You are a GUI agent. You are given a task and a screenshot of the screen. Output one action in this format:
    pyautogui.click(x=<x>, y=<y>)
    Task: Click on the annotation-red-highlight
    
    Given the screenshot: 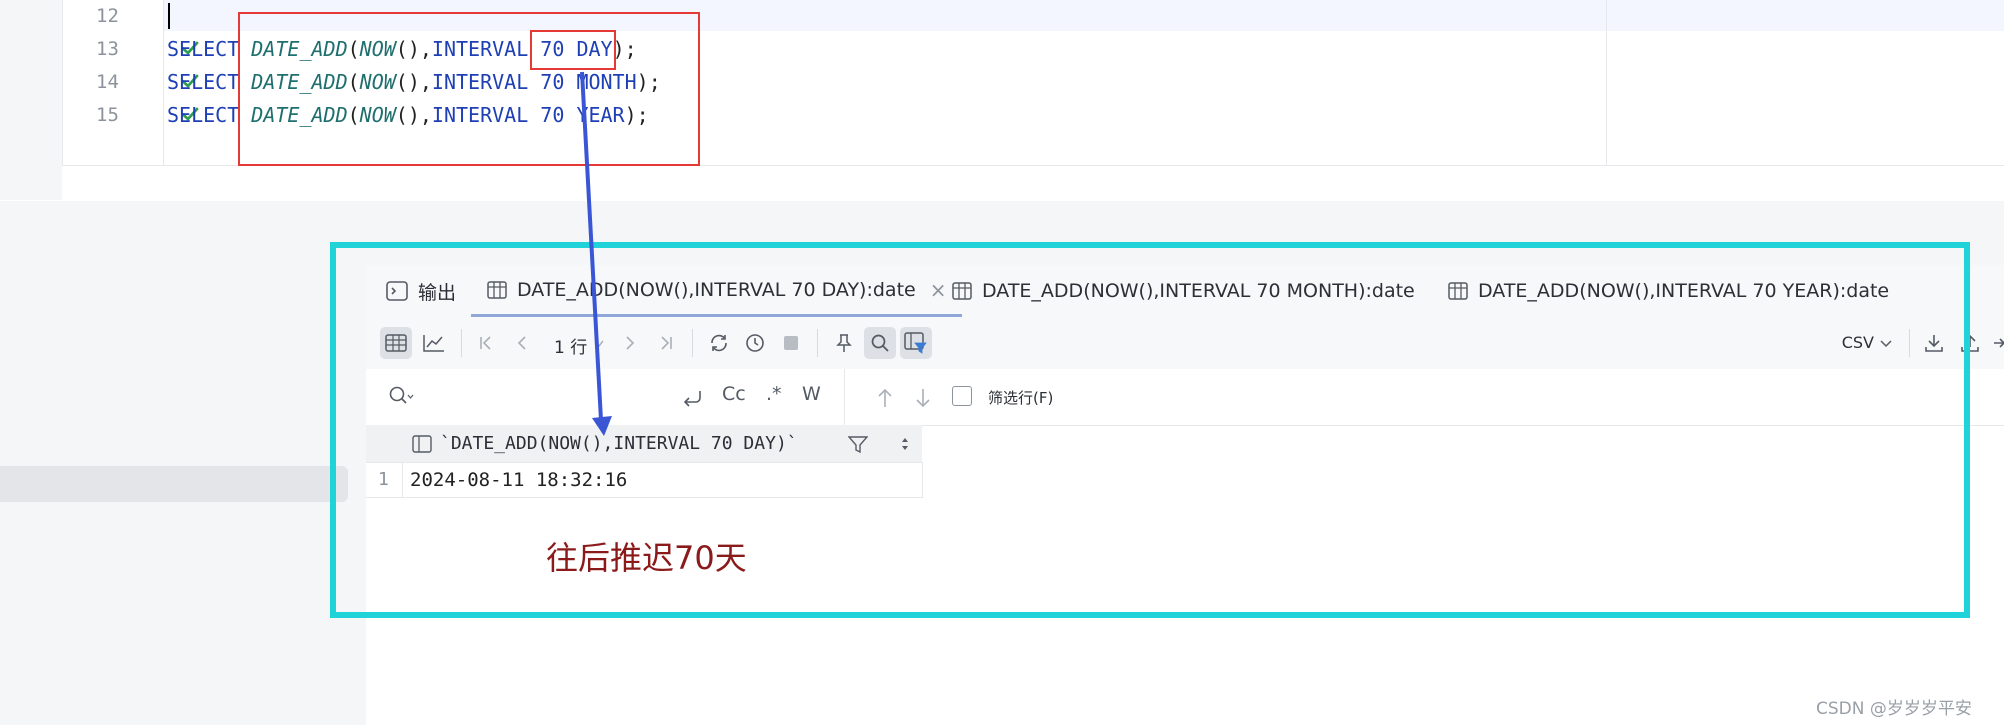 What is the action you would take?
    pyautogui.click(x=573, y=50)
    